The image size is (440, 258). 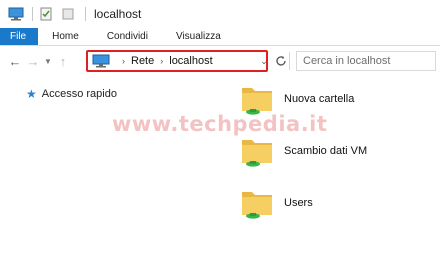 I want to click on forward-arrow-icon: →, so click(x=33, y=61).